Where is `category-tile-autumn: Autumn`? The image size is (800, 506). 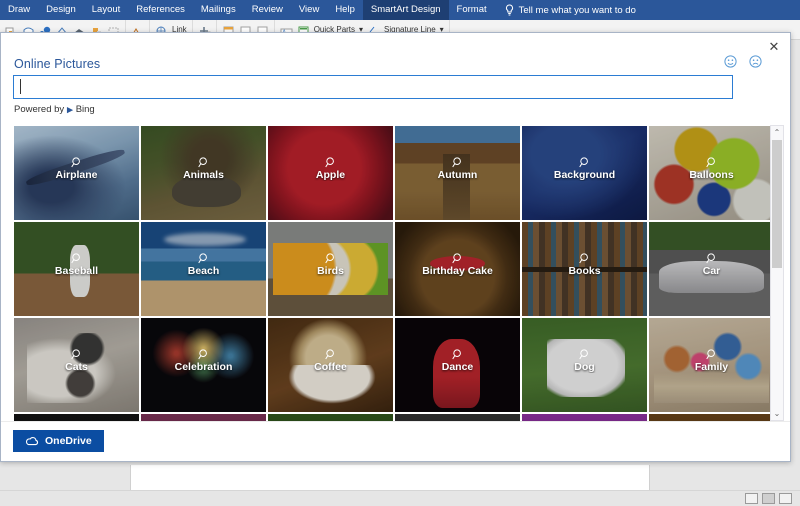 category-tile-autumn: Autumn is located at coordinates (457, 173).